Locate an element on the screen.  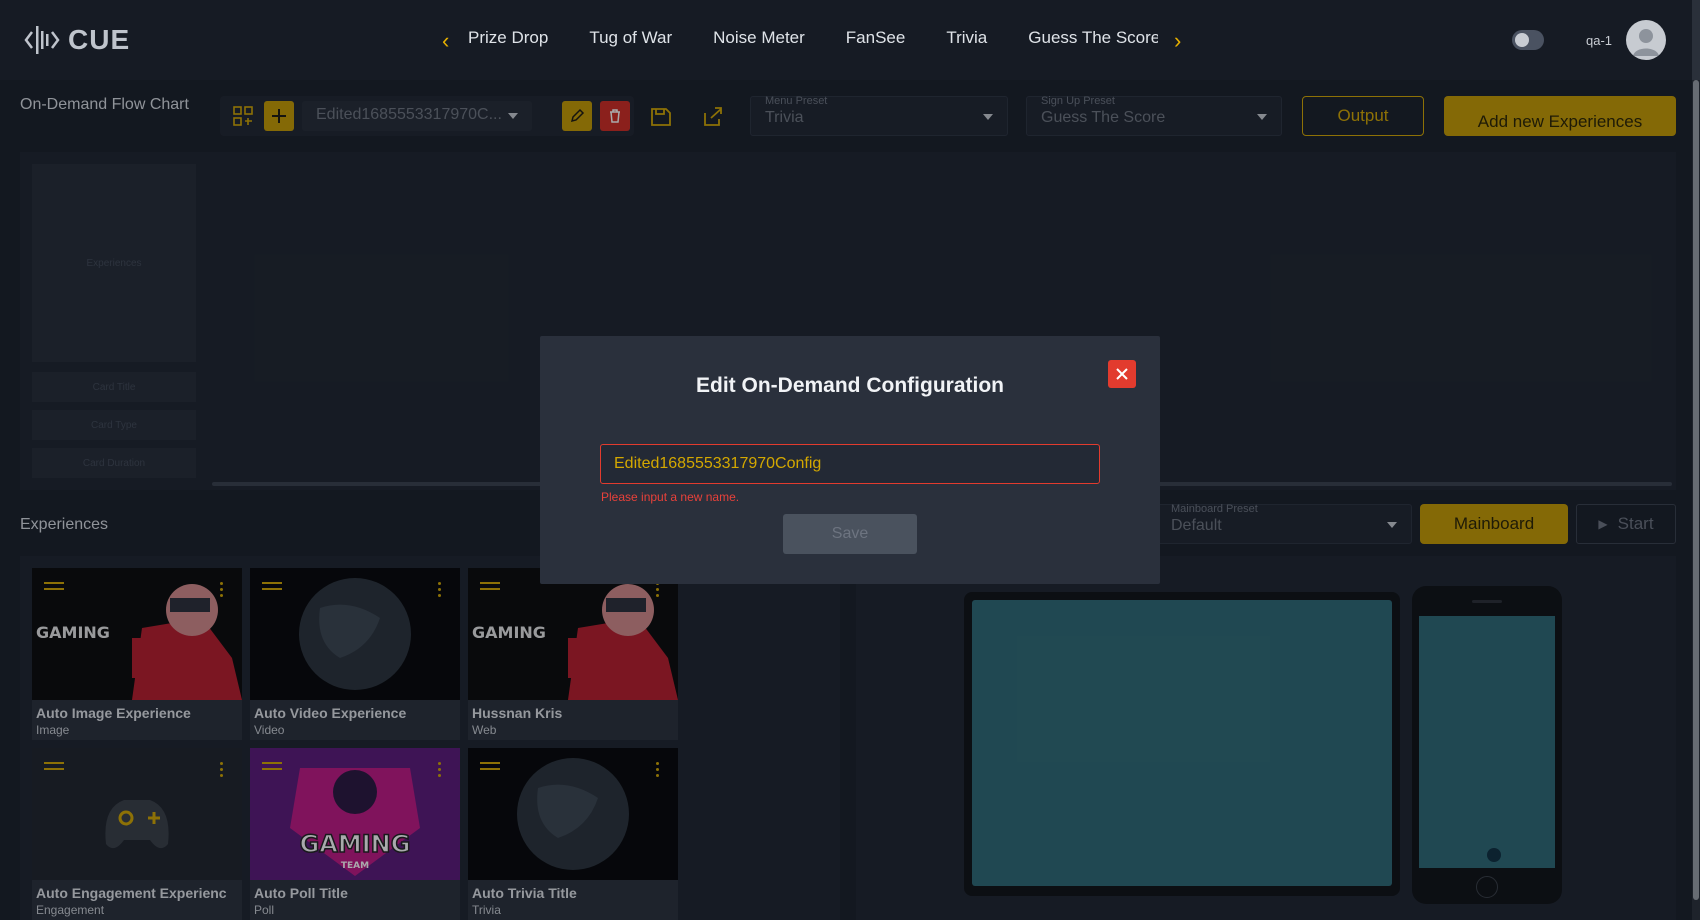
config-name-input is located at coordinates (850, 464).